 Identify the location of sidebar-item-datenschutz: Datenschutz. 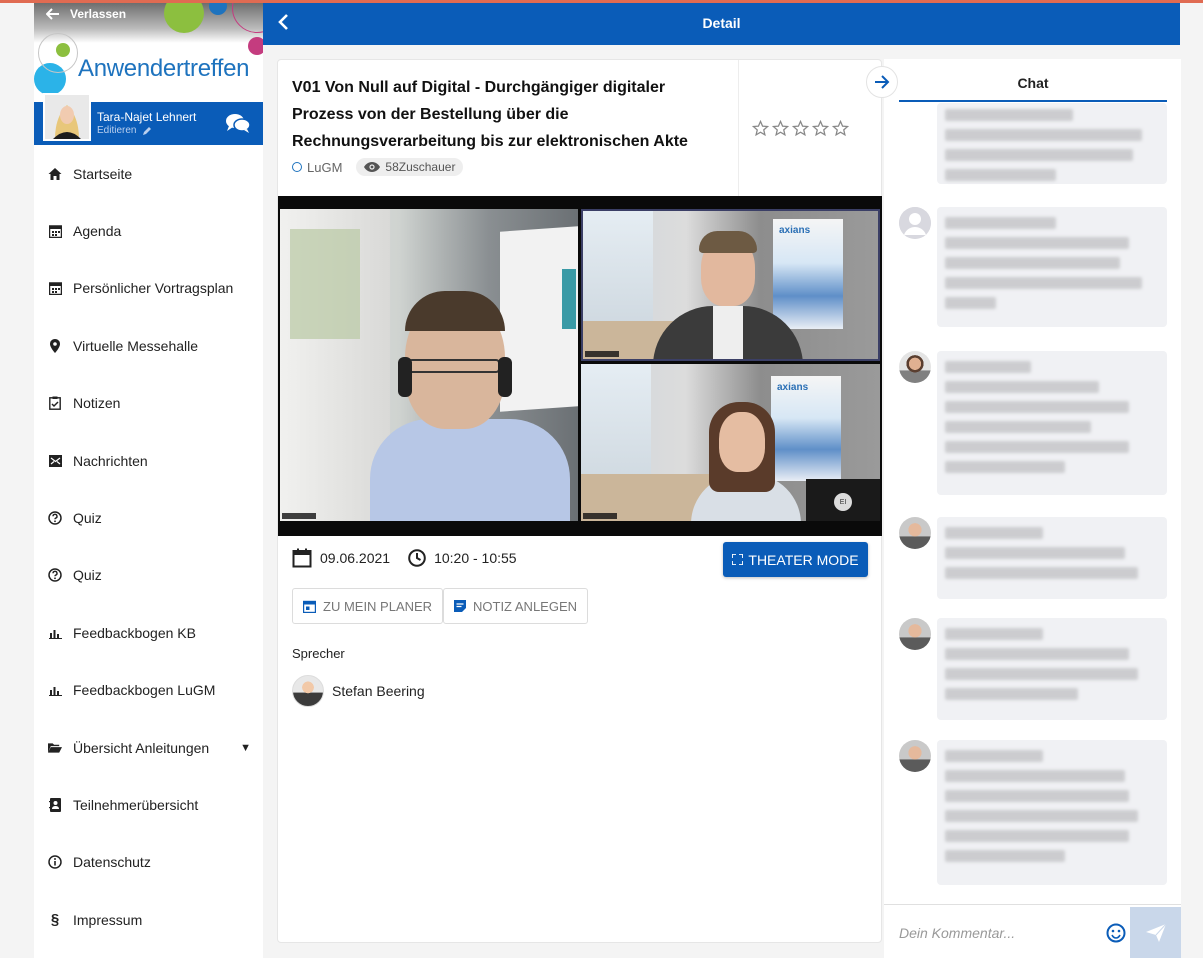
(148, 862).